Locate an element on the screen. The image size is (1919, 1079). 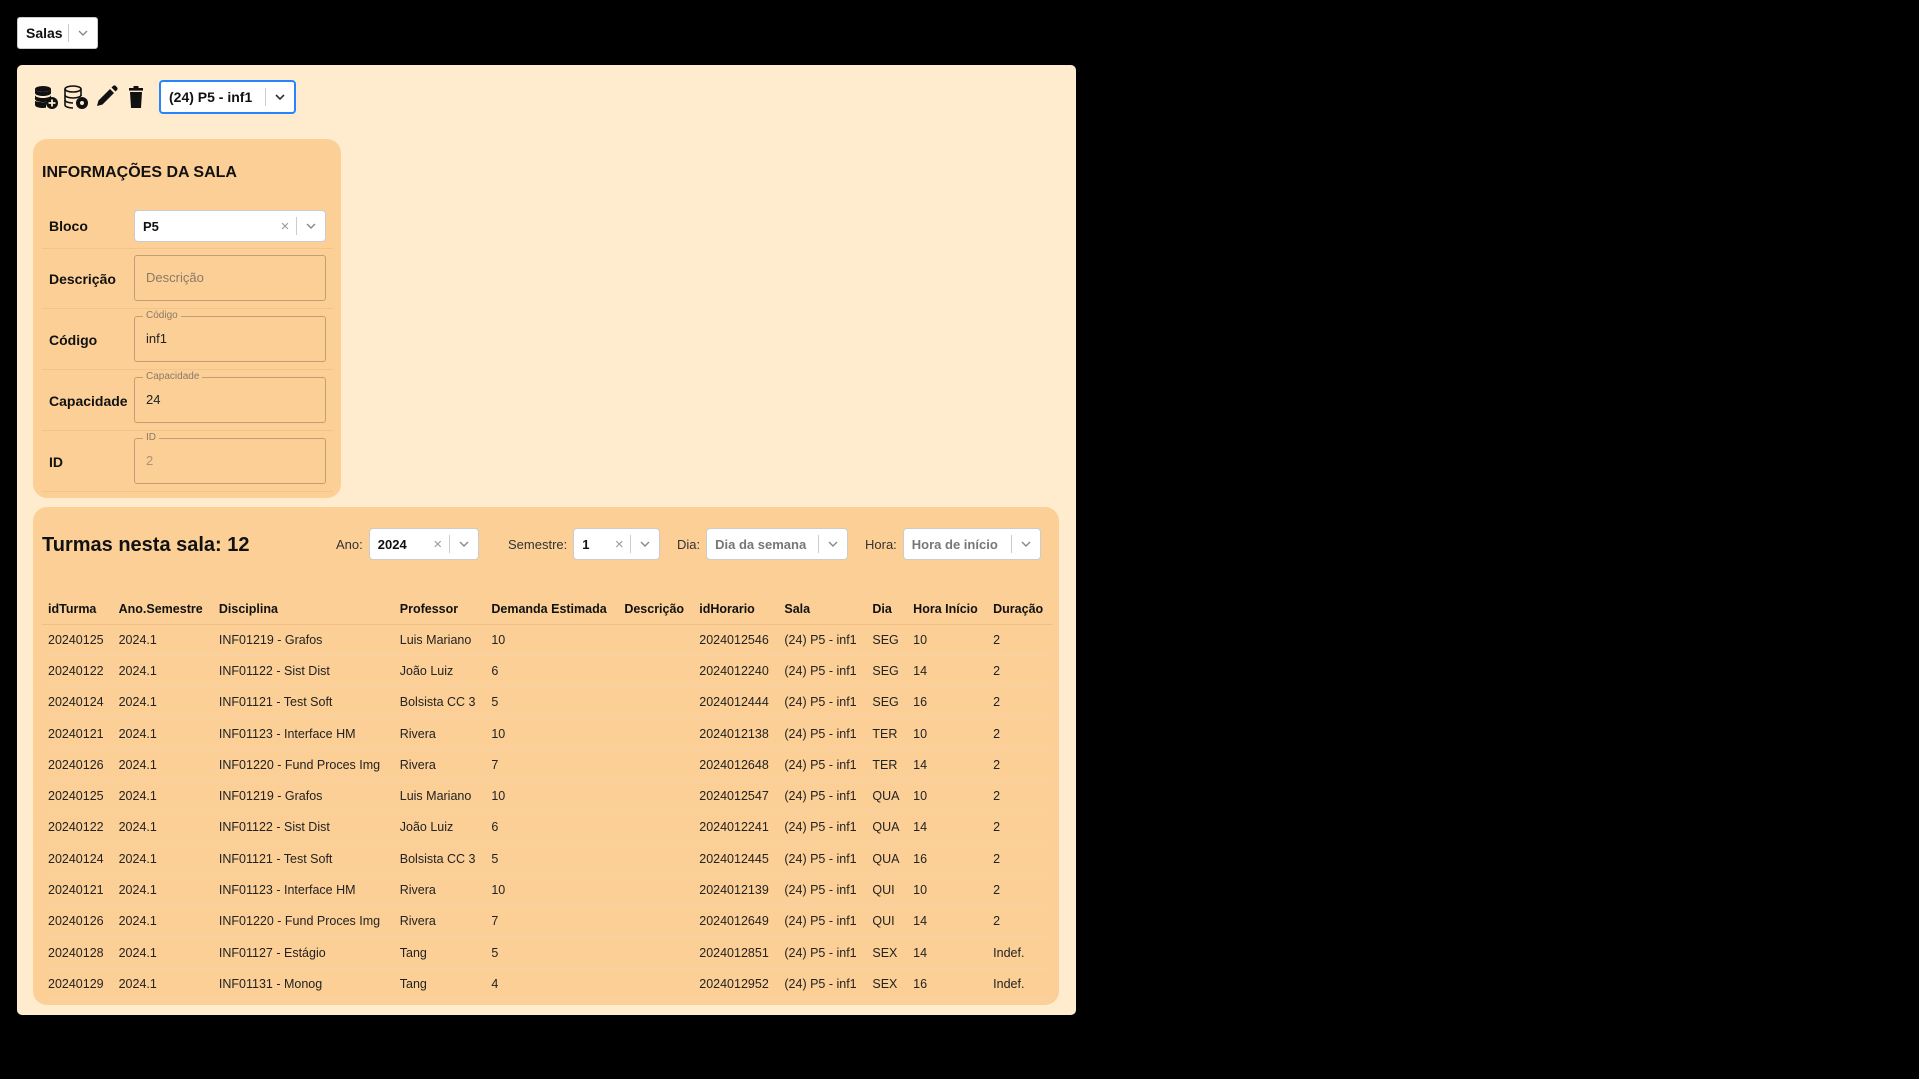
table-cell: 4 is located at coordinates (552, 984).